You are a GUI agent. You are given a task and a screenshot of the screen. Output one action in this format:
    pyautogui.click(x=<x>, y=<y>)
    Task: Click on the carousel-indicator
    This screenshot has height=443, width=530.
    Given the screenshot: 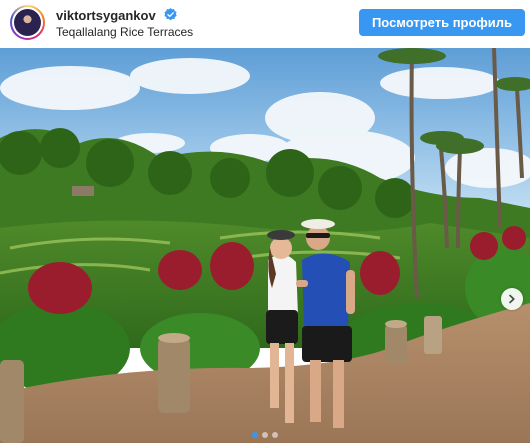 What is the action you would take?
    pyautogui.click(x=265, y=436)
    